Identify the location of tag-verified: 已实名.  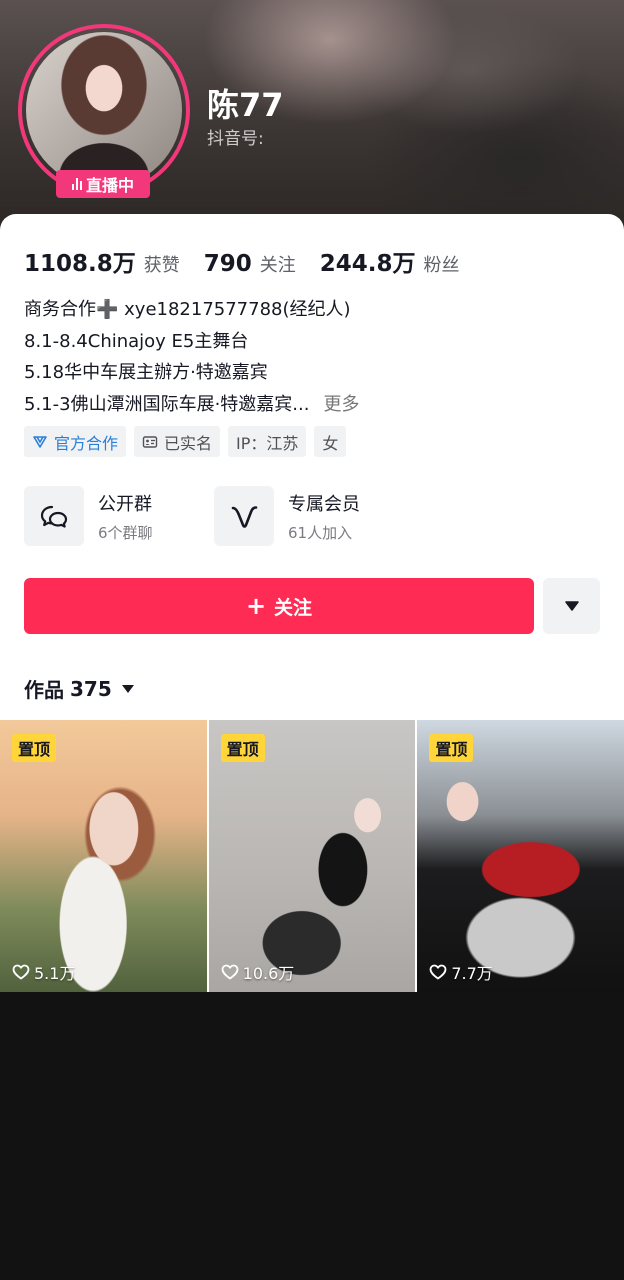
(177, 441).